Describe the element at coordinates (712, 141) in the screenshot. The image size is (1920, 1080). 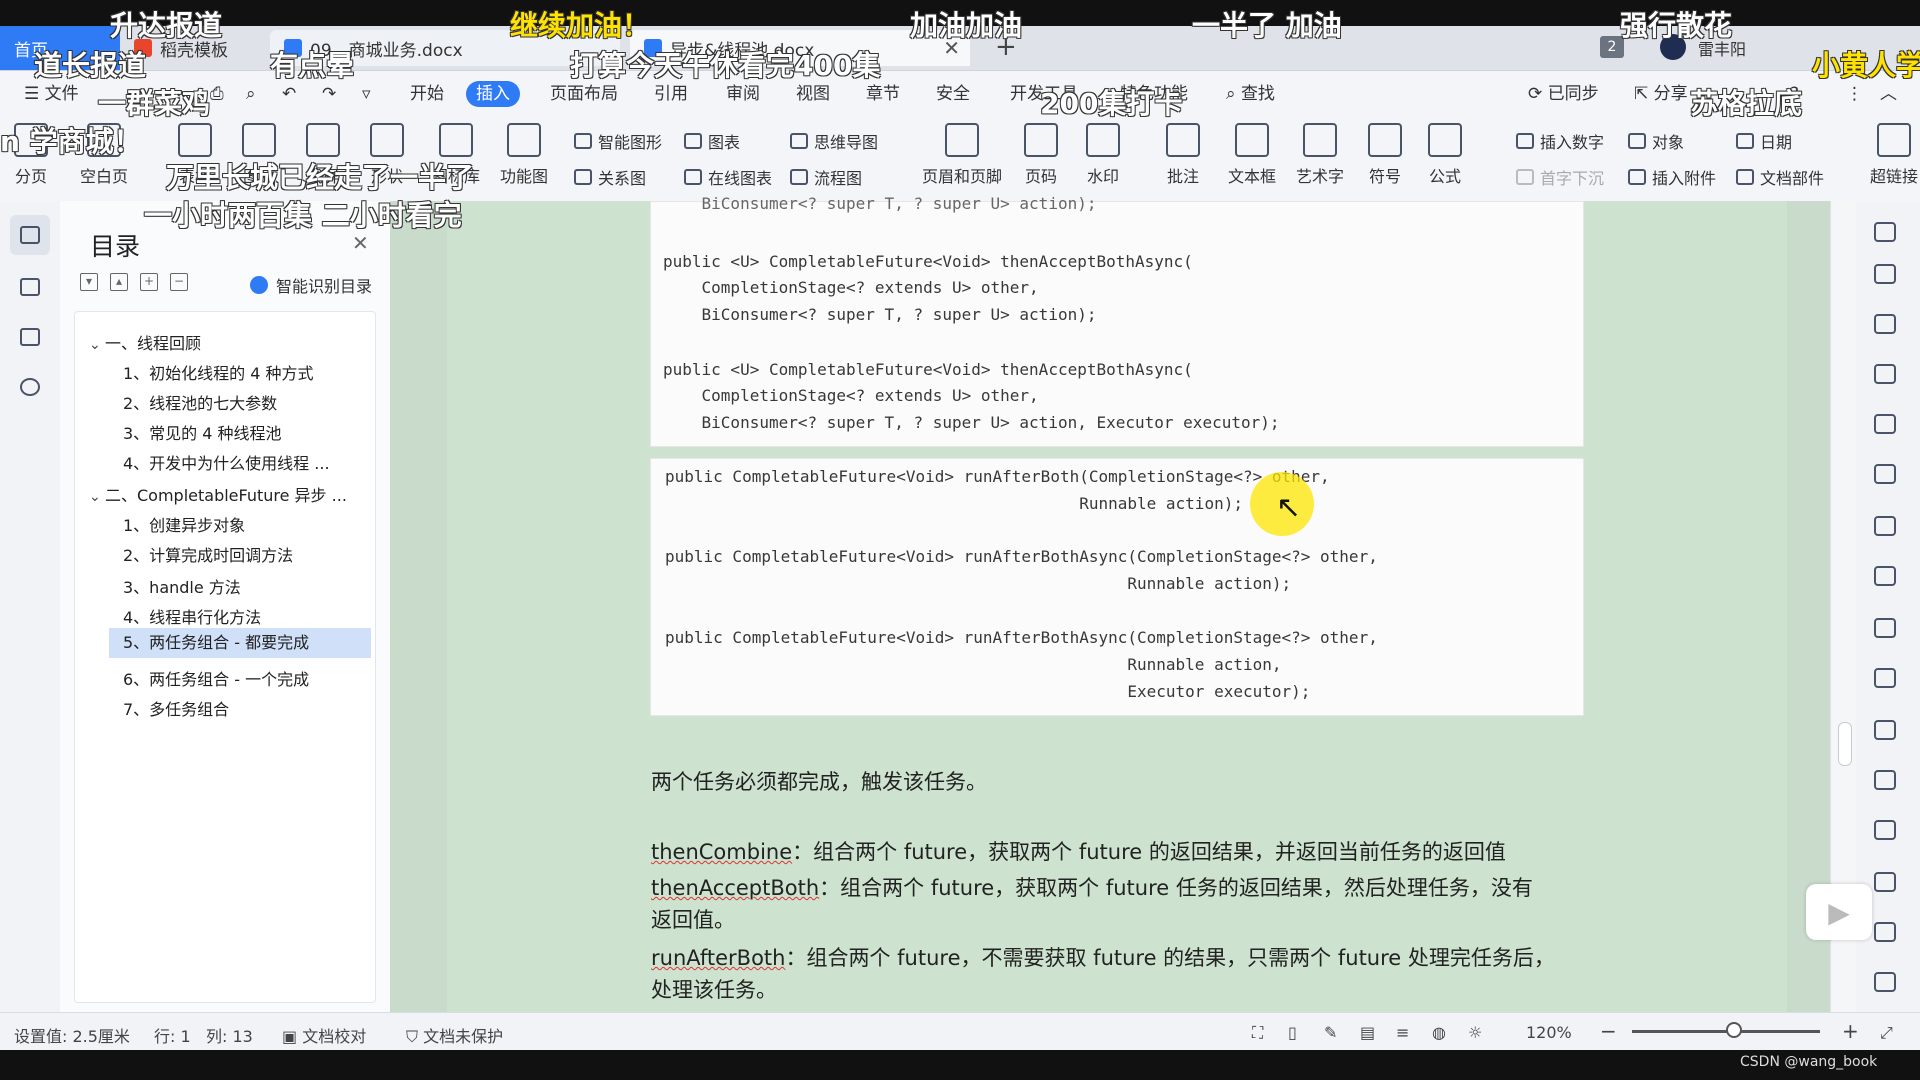
I see `chart-button: 图表` at that location.